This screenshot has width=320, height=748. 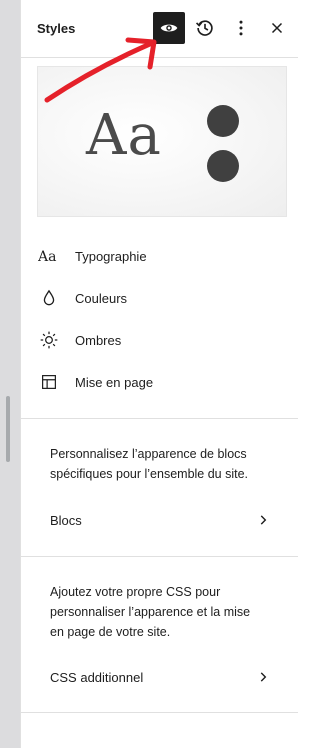 I want to click on typography-icon: Aa, so click(x=49, y=256).